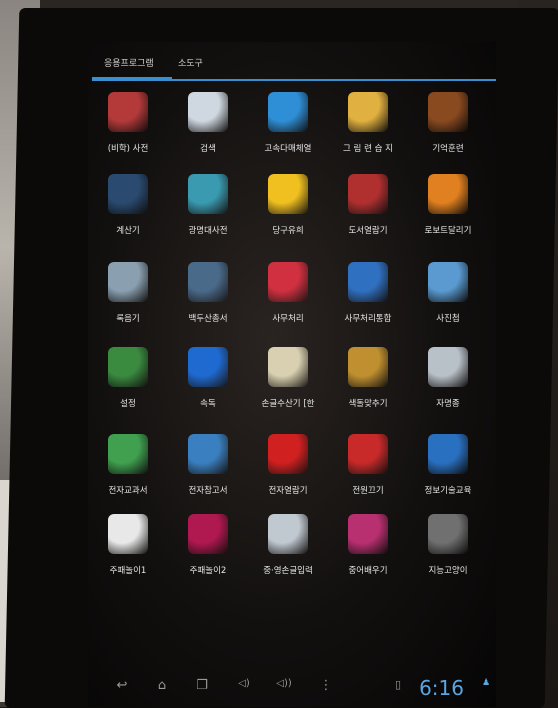 The width and height of the screenshot is (558, 708). Describe the element at coordinates (288, 304) in the screenshot. I see `app-item: 사무처리` at that location.